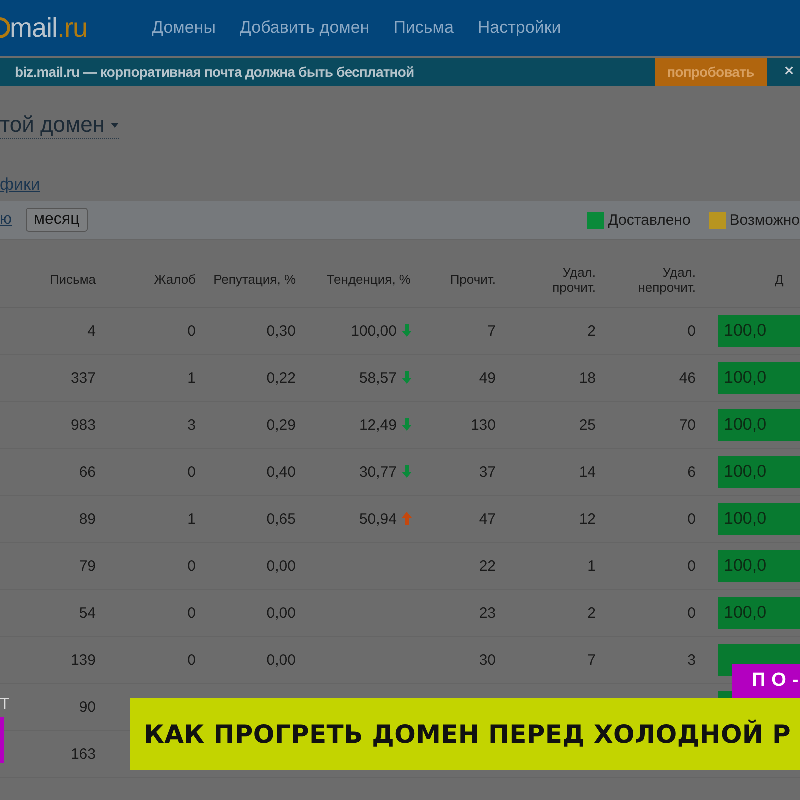 The width and height of the screenshot is (800, 800). What do you see at coordinates (483, 425) in the screenshot?
I see `table-cell: 130` at bounding box center [483, 425].